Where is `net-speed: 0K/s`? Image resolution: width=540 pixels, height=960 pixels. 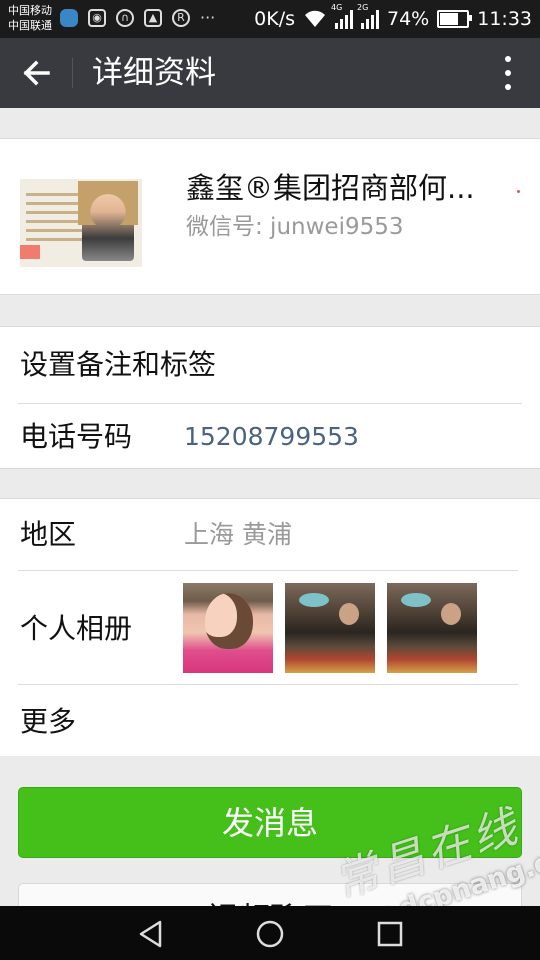 net-speed: 0K/s is located at coordinates (274, 19).